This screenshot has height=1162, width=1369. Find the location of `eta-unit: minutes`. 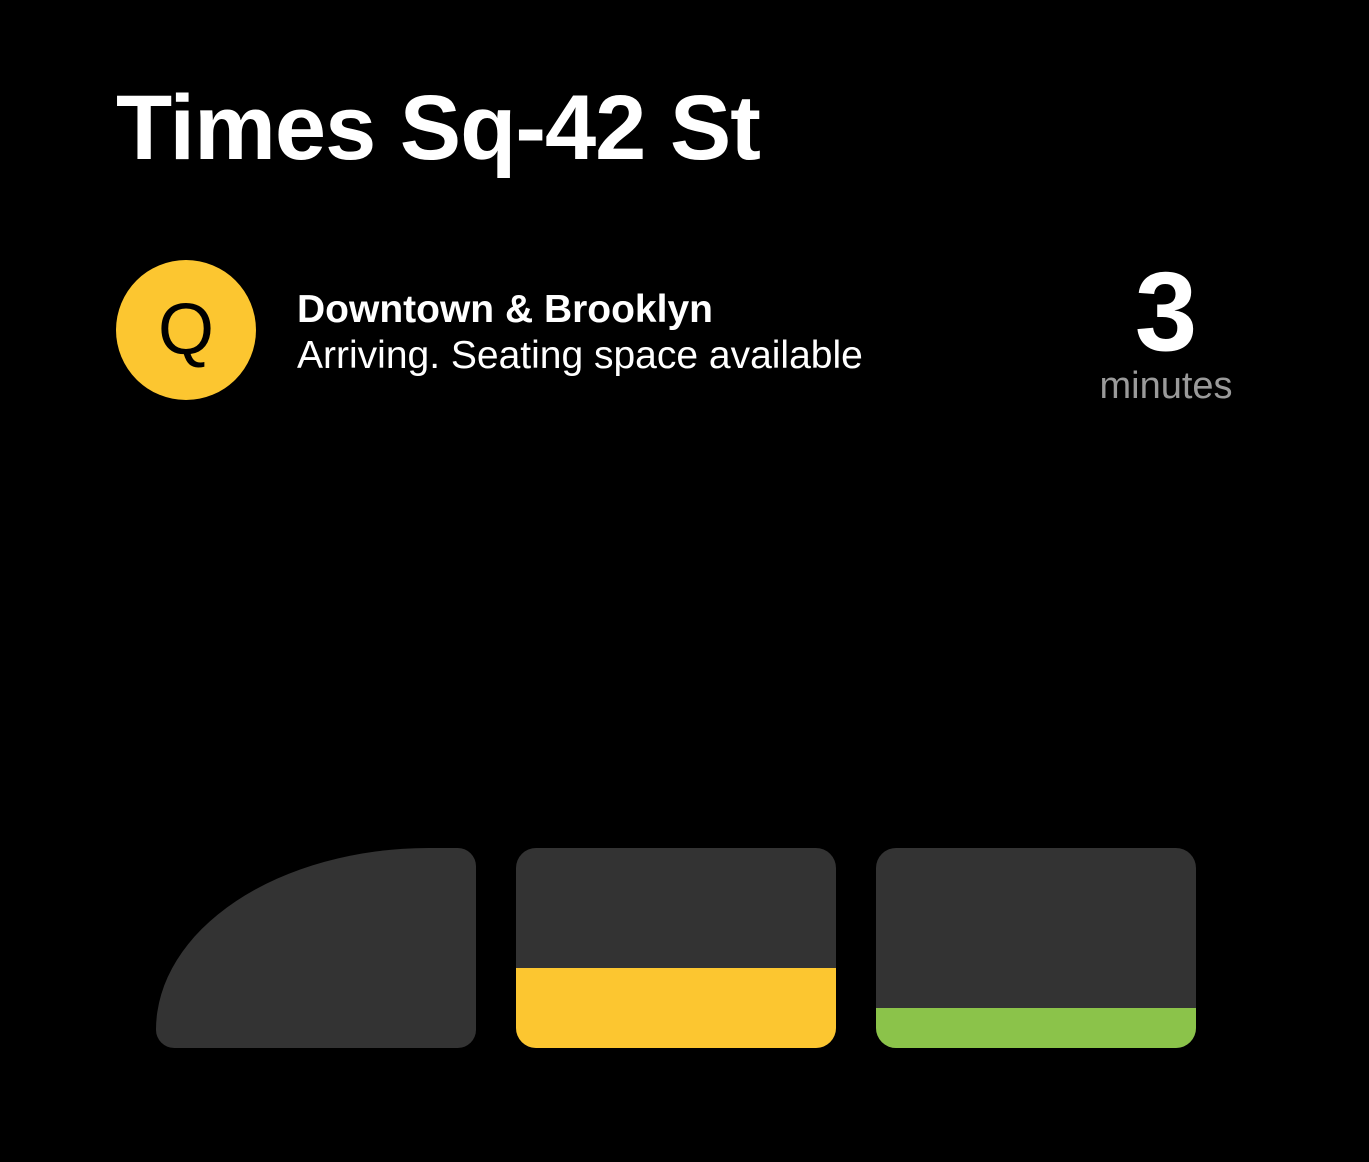

eta-unit: minutes is located at coordinates (1166, 386).